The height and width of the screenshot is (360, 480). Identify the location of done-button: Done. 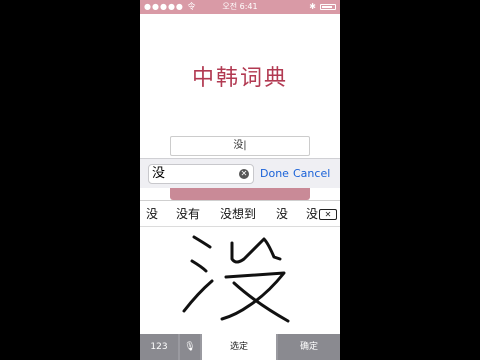
(274, 174).